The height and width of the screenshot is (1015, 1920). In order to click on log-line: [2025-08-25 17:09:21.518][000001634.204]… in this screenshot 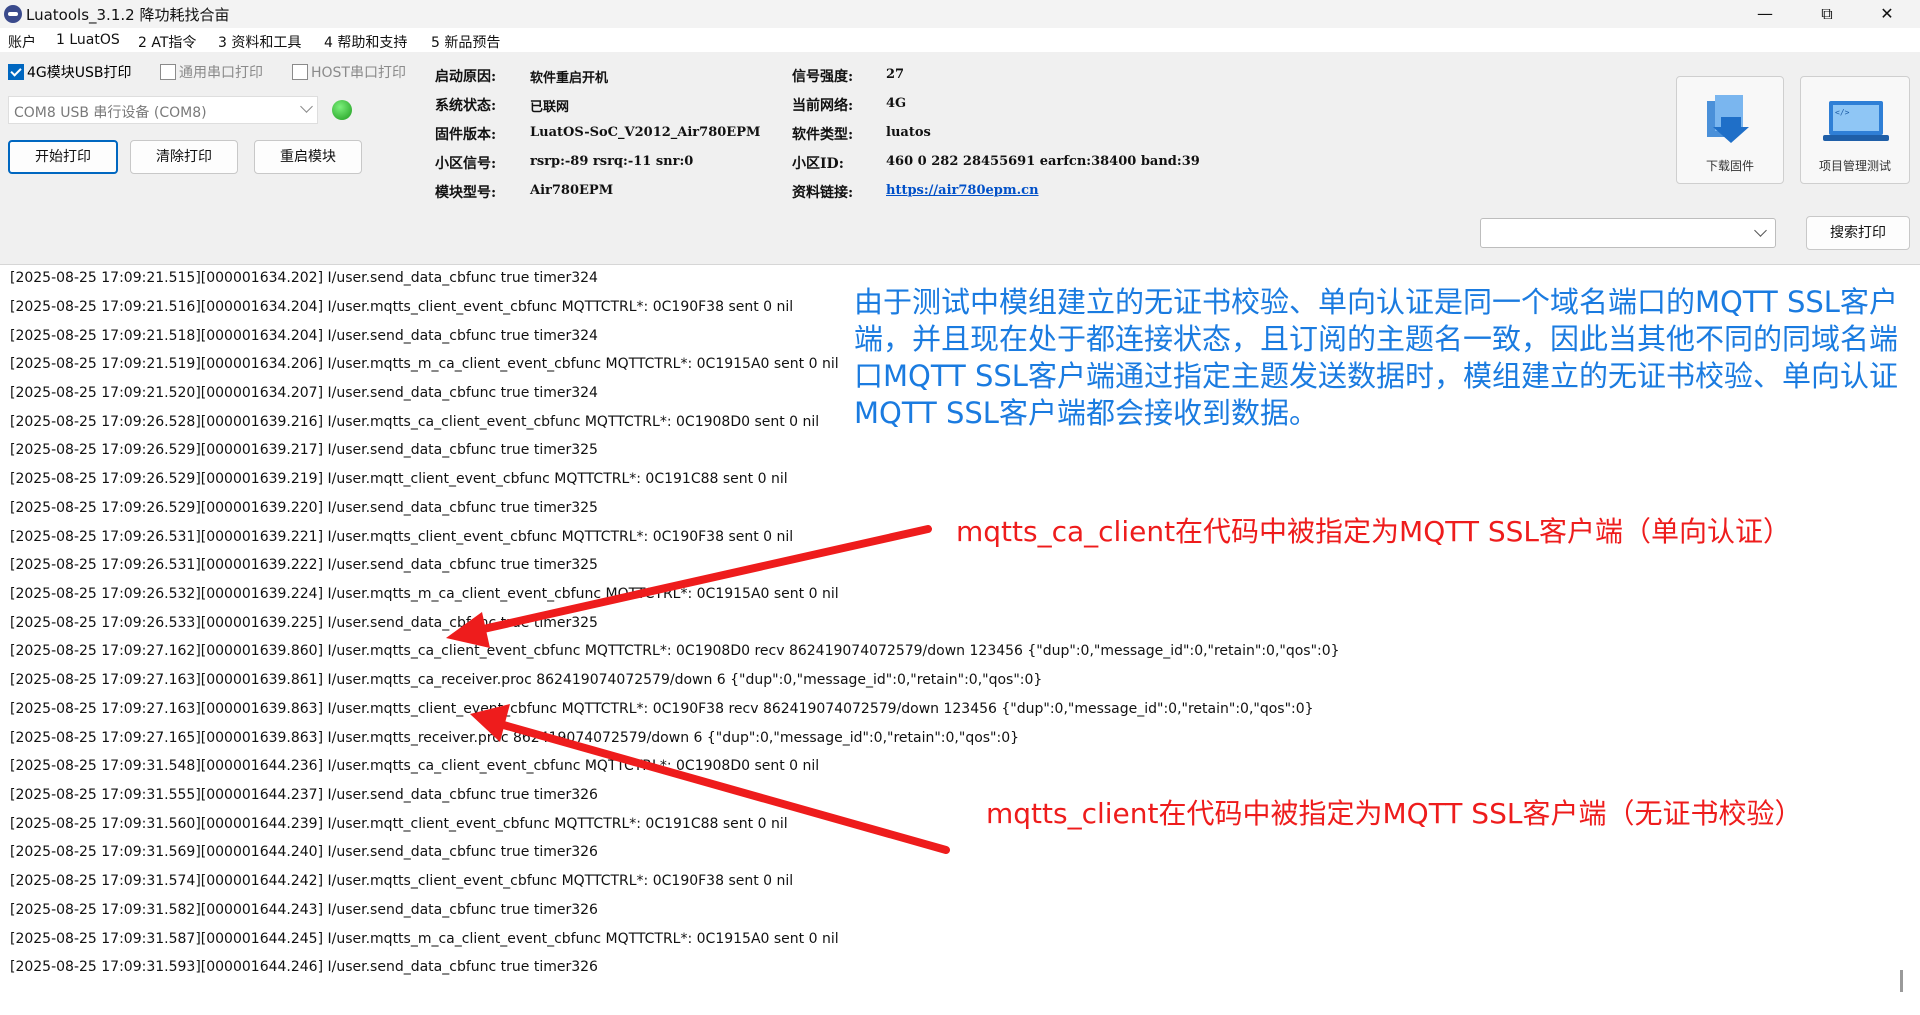, I will do `click(304, 336)`.